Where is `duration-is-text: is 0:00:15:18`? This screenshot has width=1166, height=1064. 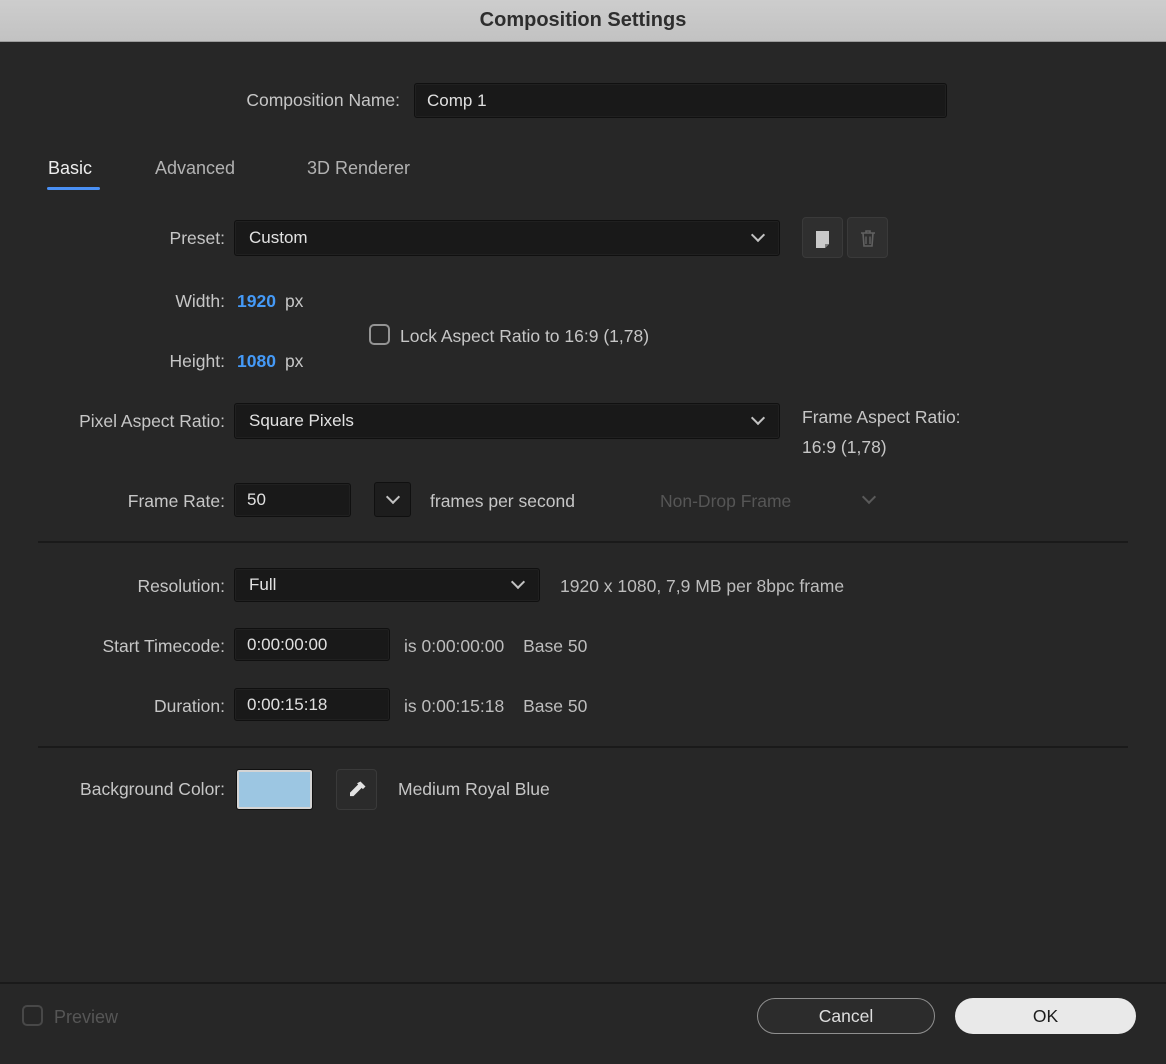 duration-is-text: is 0:00:15:18 is located at coordinates (454, 706).